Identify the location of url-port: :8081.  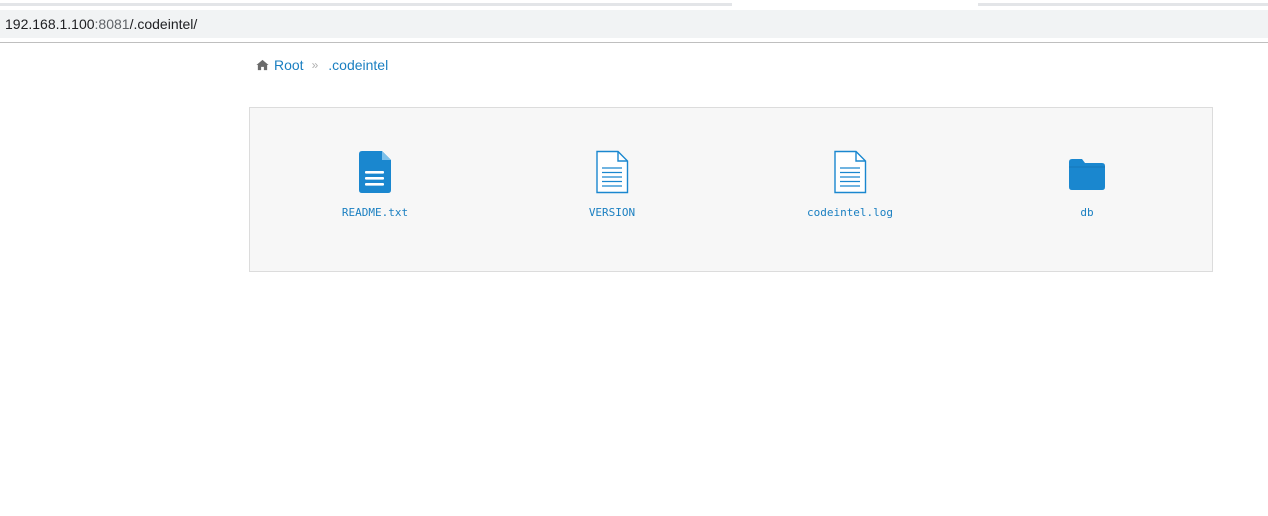
(112, 24).